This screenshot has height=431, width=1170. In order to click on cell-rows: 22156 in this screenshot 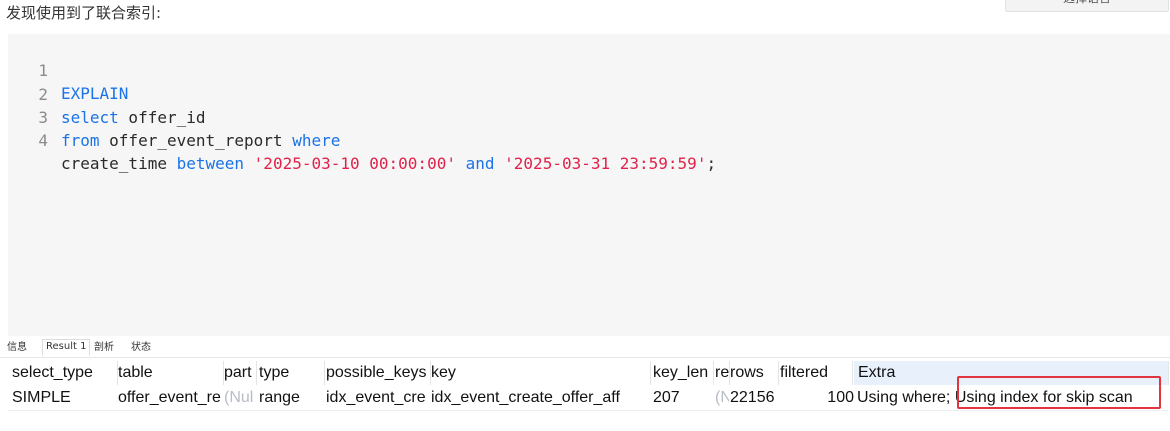, I will do `click(754, 398)`.